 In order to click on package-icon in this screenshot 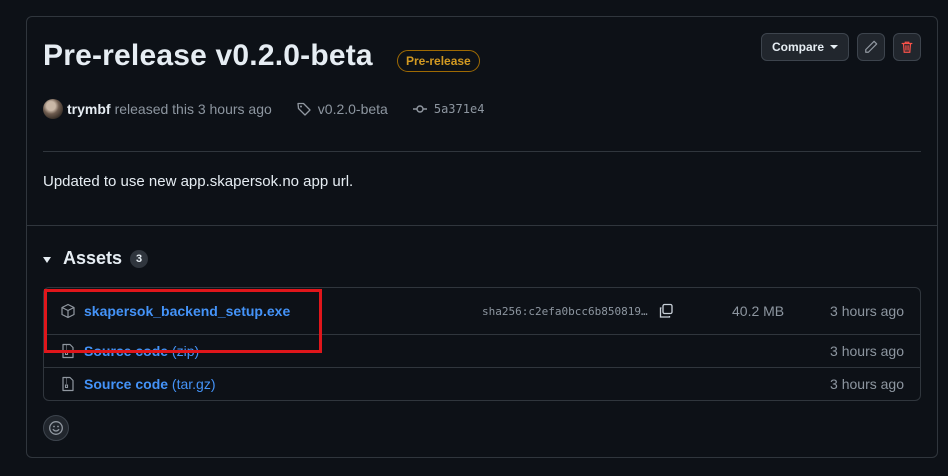, I will do `click(68, 311)`.